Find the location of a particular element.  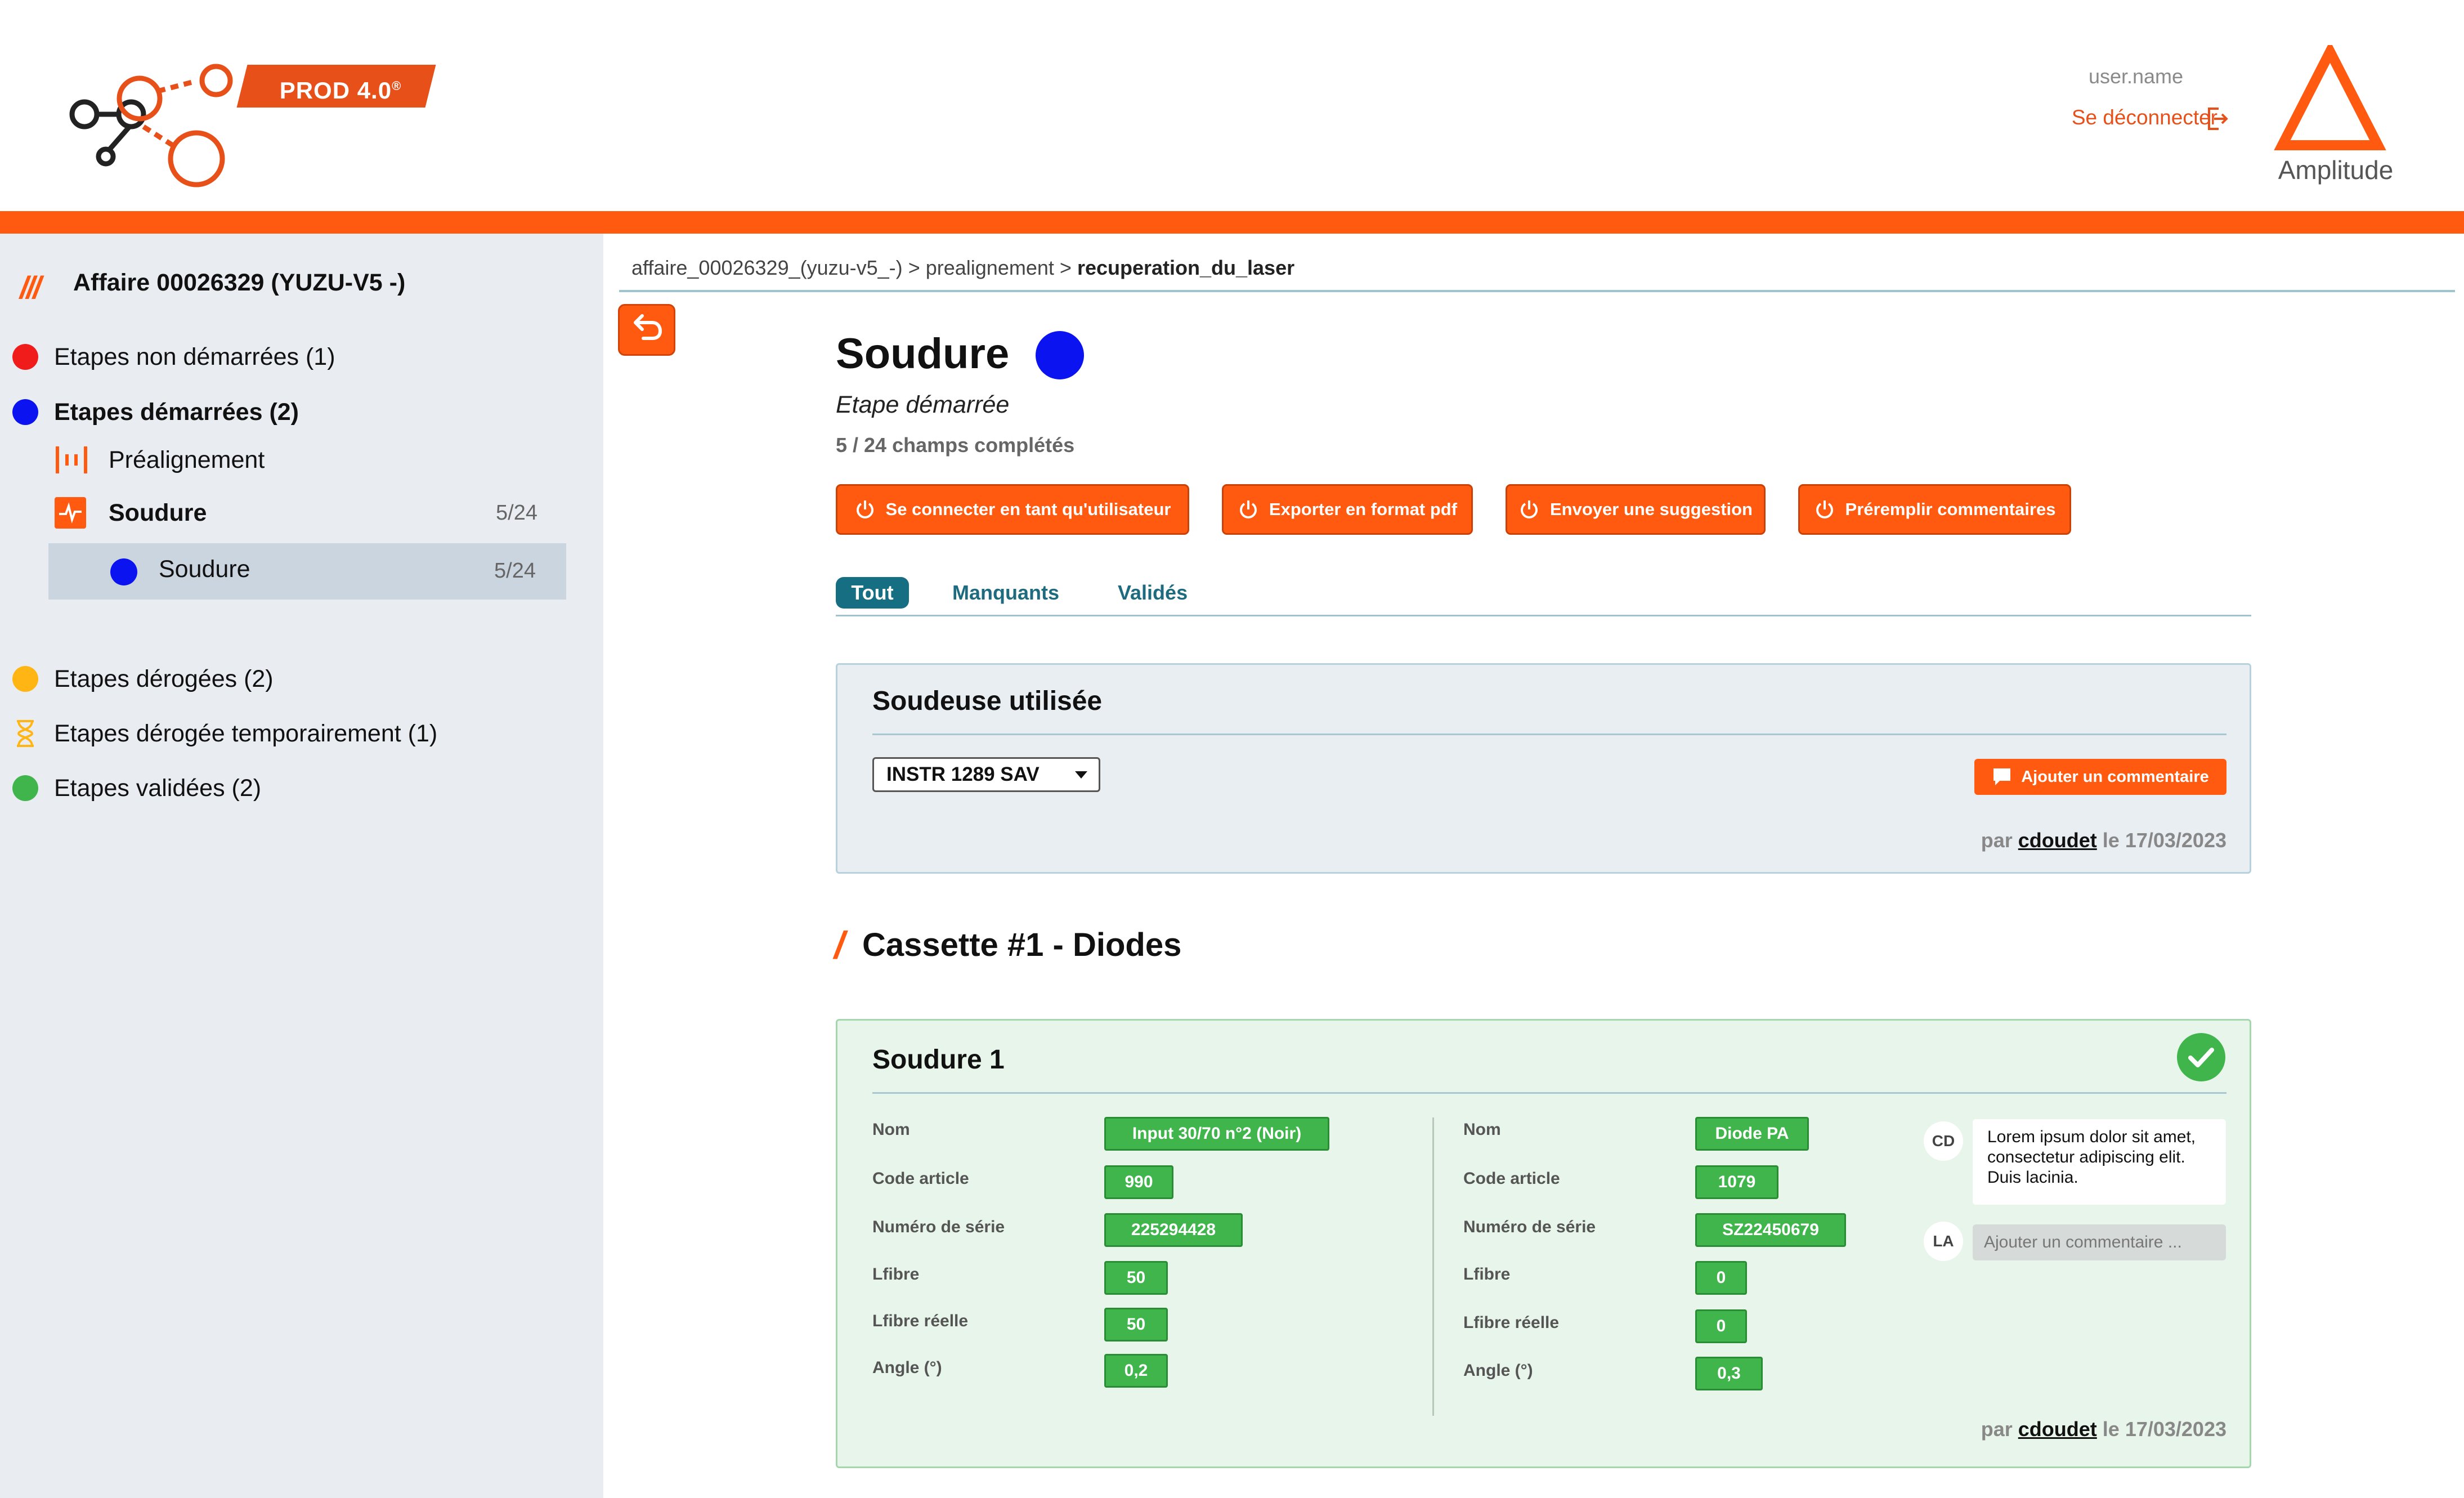

avatar: CD is located at coordinates (1943, 1141).